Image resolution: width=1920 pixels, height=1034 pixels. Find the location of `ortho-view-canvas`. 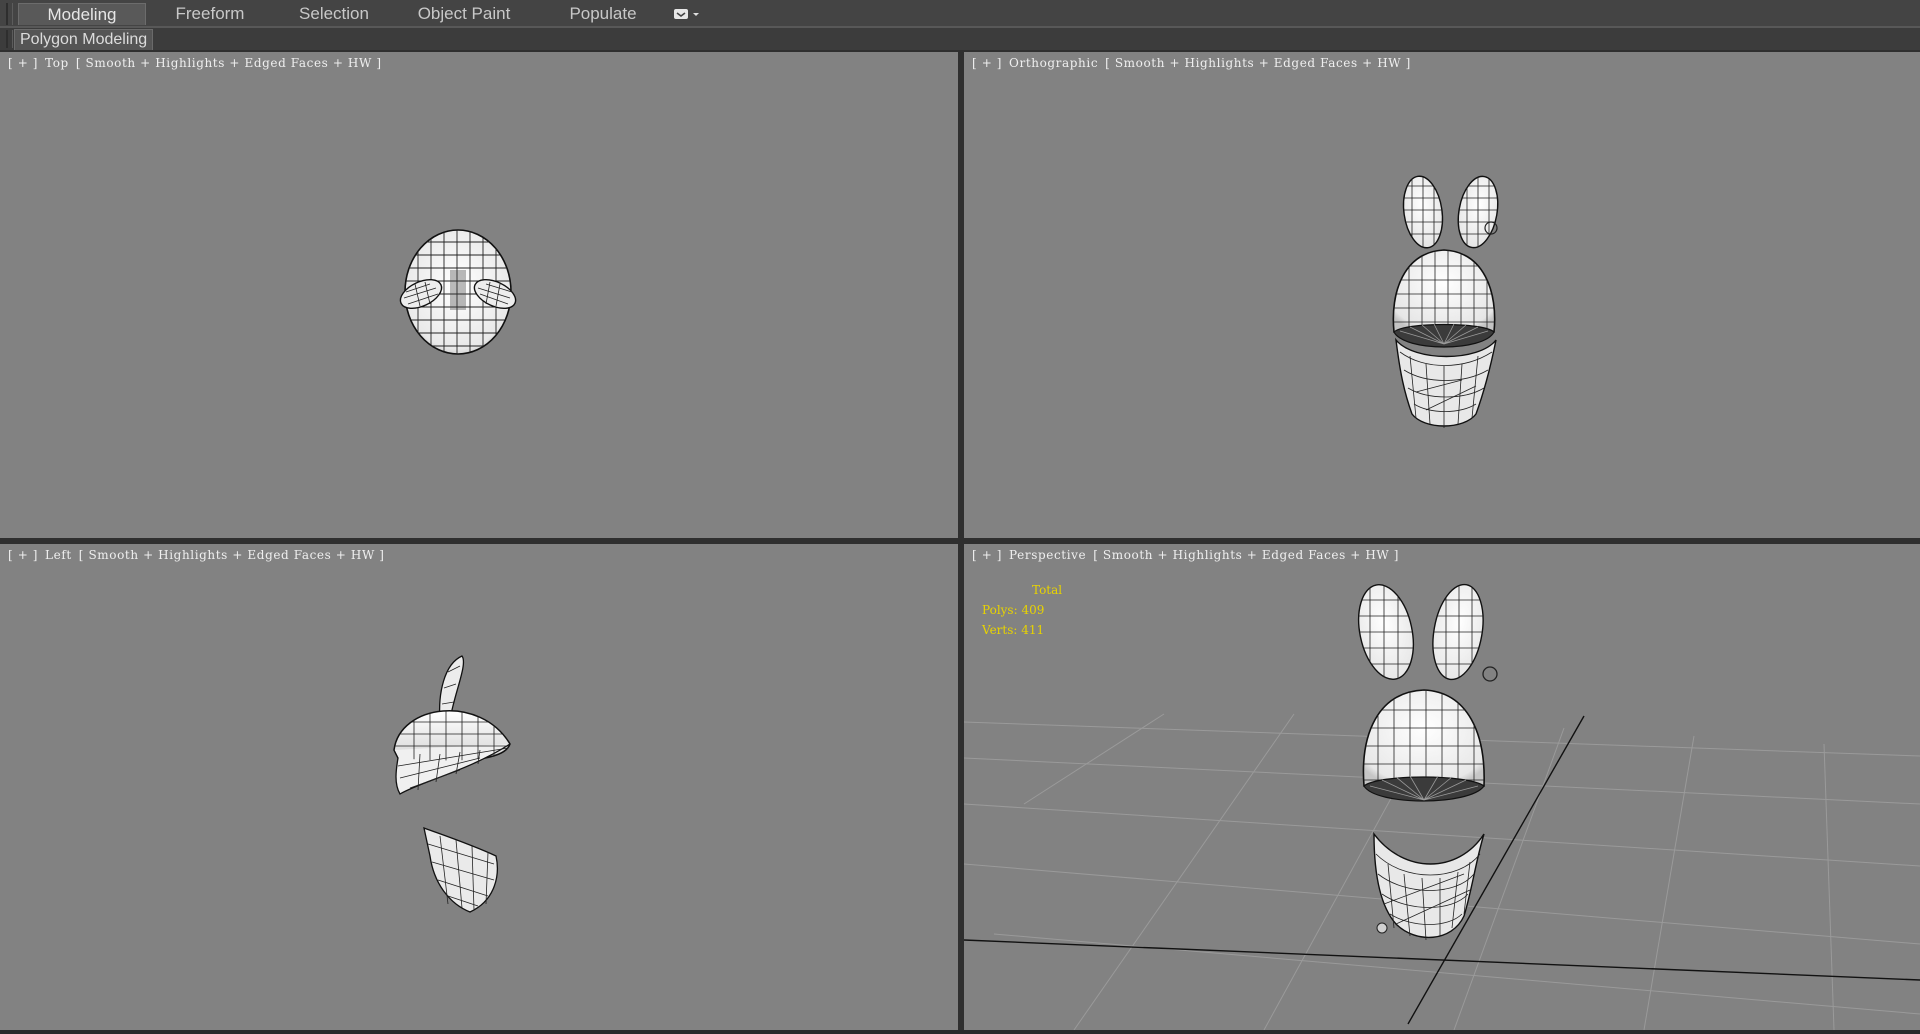

ortho-view-canvas is located at coordinates (1447, 300).